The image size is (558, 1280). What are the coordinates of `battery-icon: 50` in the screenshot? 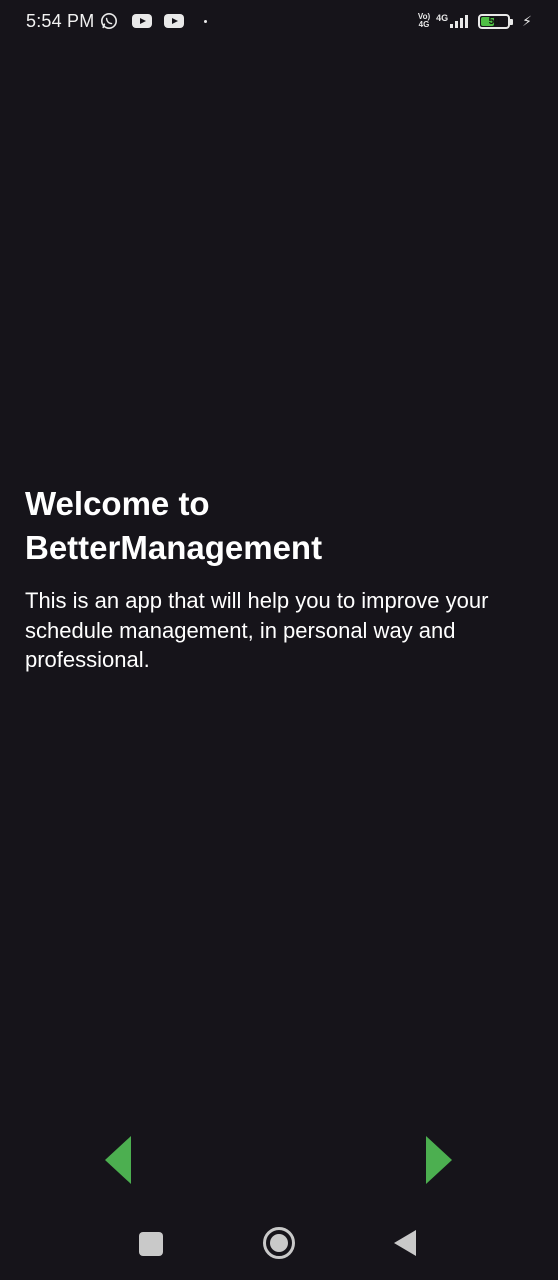 It's located at (496, 21).